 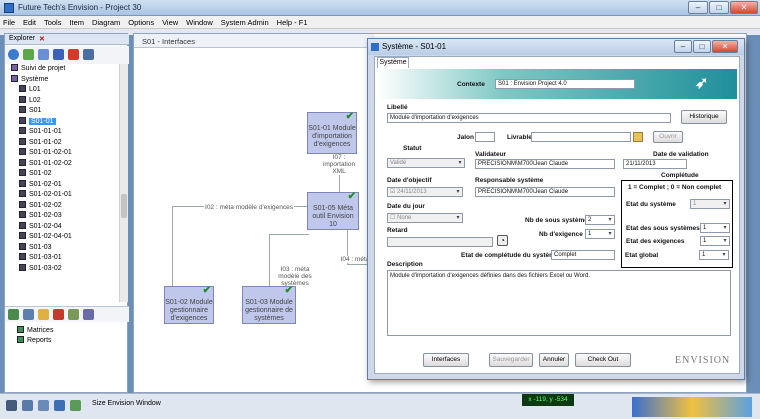 I want to click on menu-window: Window, so click(x=199, y=21).